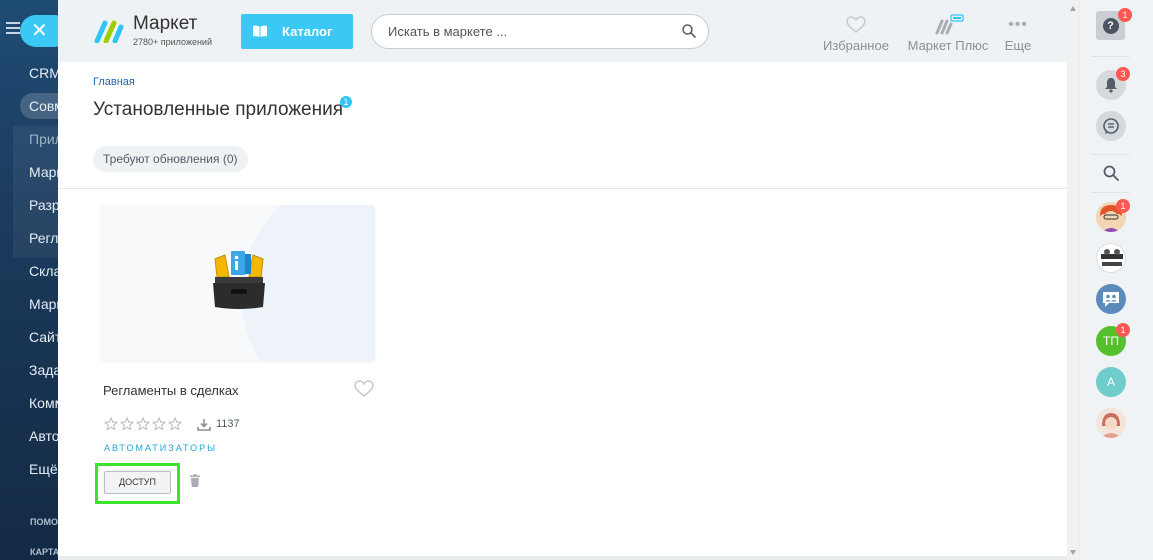 This screenshot has width=1153, height=560. What do you see at coordinates (1018, 45) in the screenshot?
I see `more-label: Еще` at bounding box center [1018, 45].